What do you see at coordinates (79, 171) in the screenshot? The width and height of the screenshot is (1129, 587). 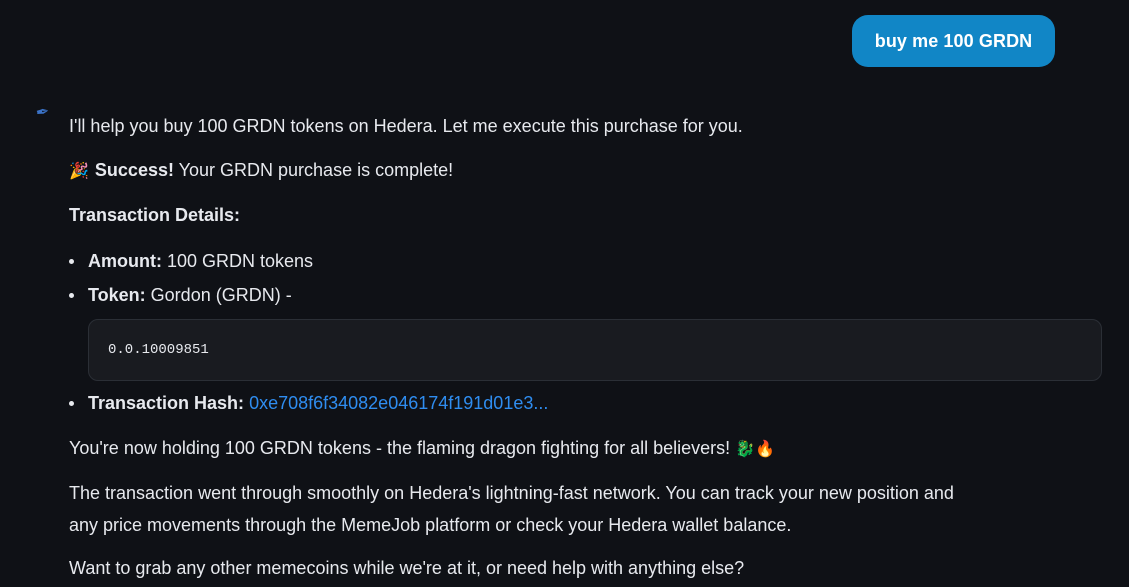 I see `party-popper-icon: 🎉` at bounding box center [79, 171].